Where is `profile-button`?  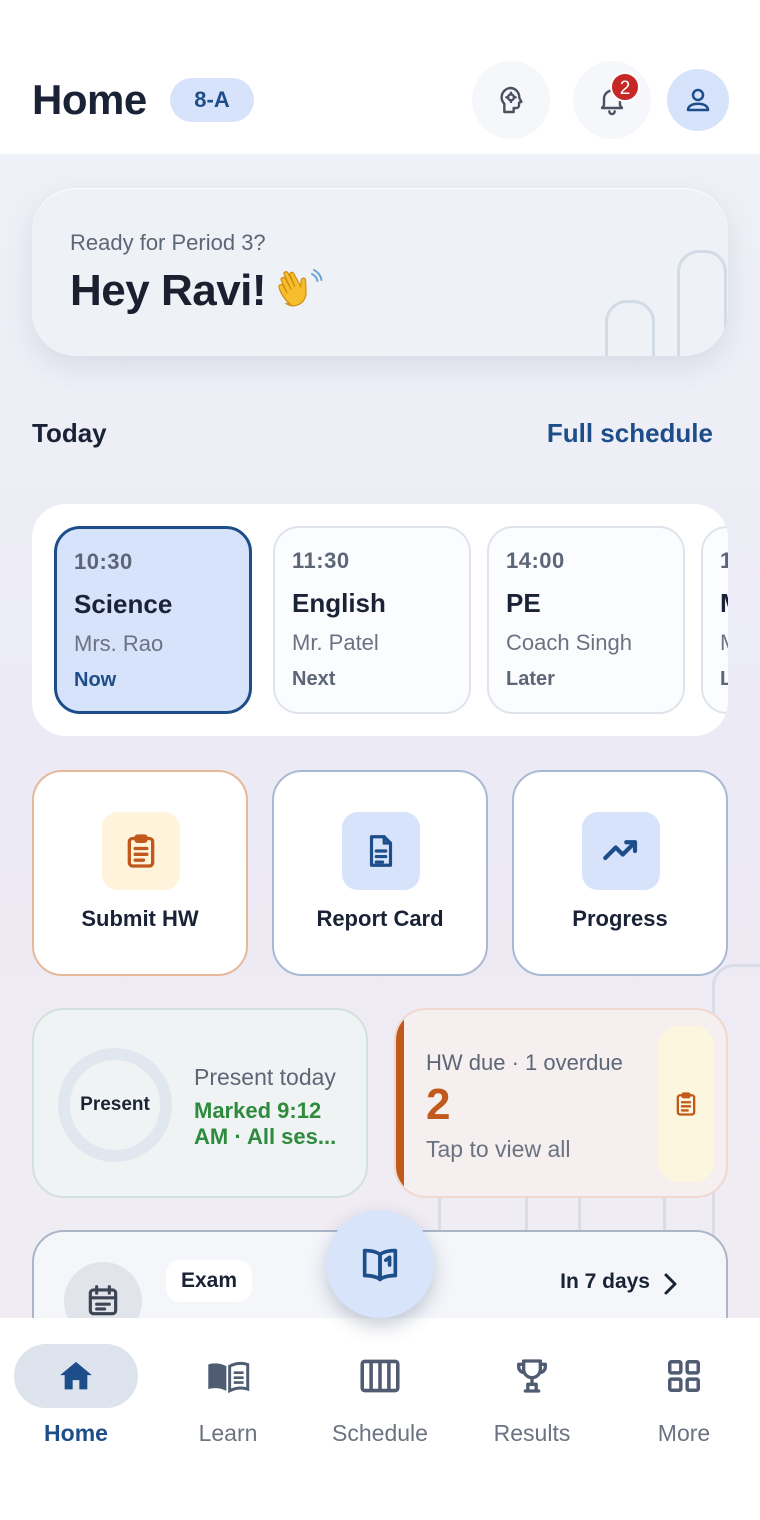 profile-button is located at coordinates (698, 100).